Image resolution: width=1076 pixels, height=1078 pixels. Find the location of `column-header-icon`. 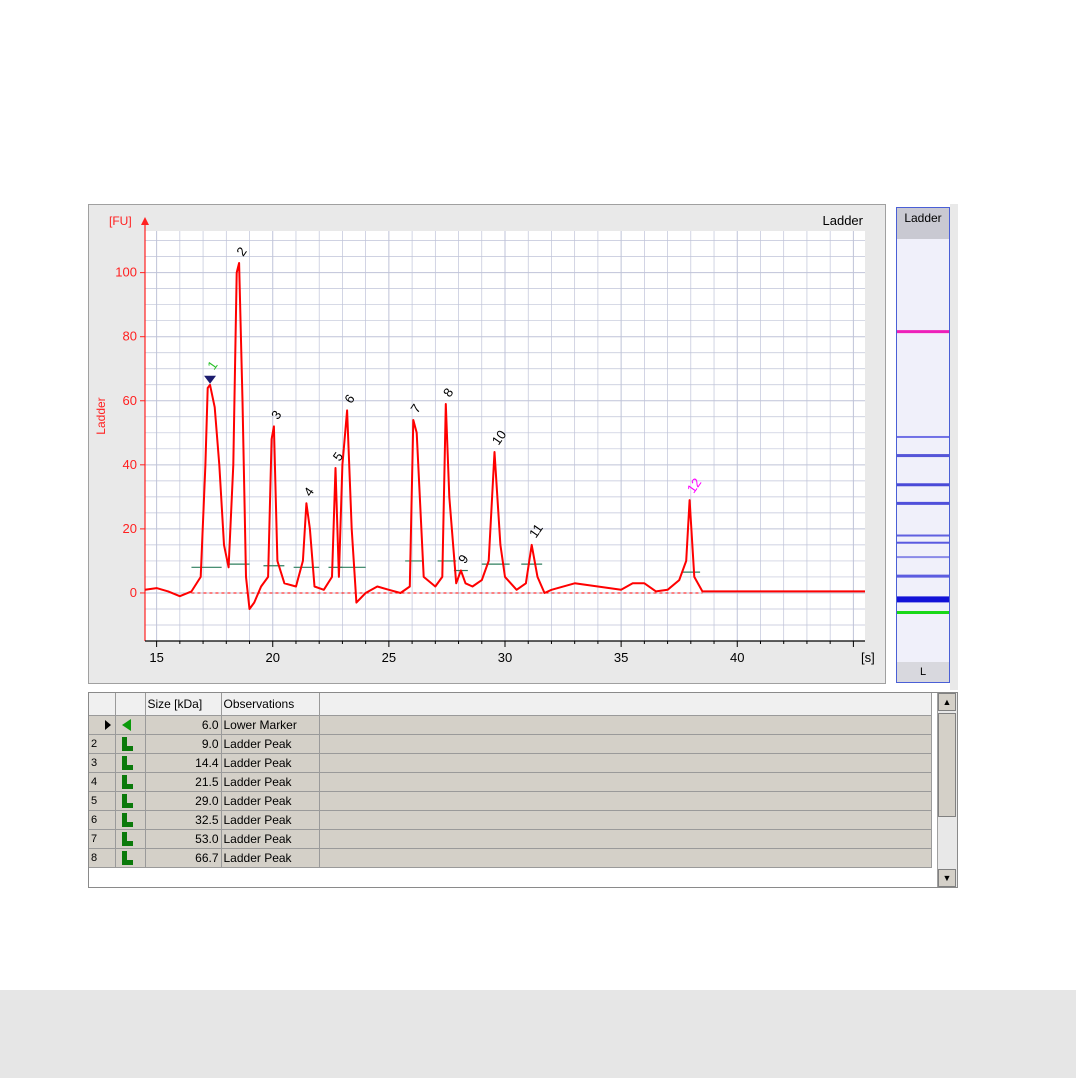

column-header-icon is located at coordinates (130, 704).